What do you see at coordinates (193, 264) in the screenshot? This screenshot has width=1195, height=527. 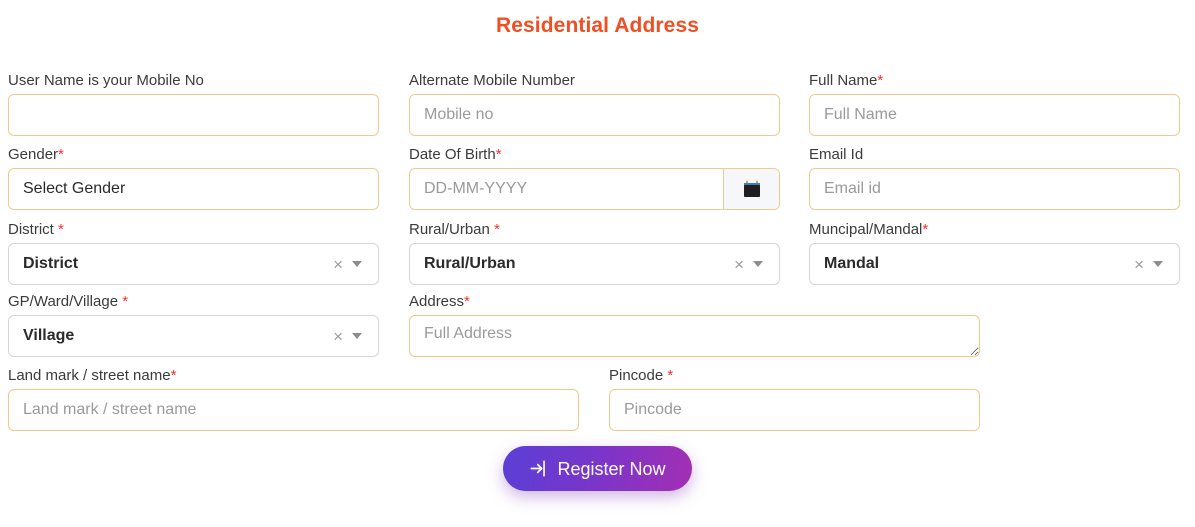 I see `district-select: District ×` at bounding box center [193, 264].